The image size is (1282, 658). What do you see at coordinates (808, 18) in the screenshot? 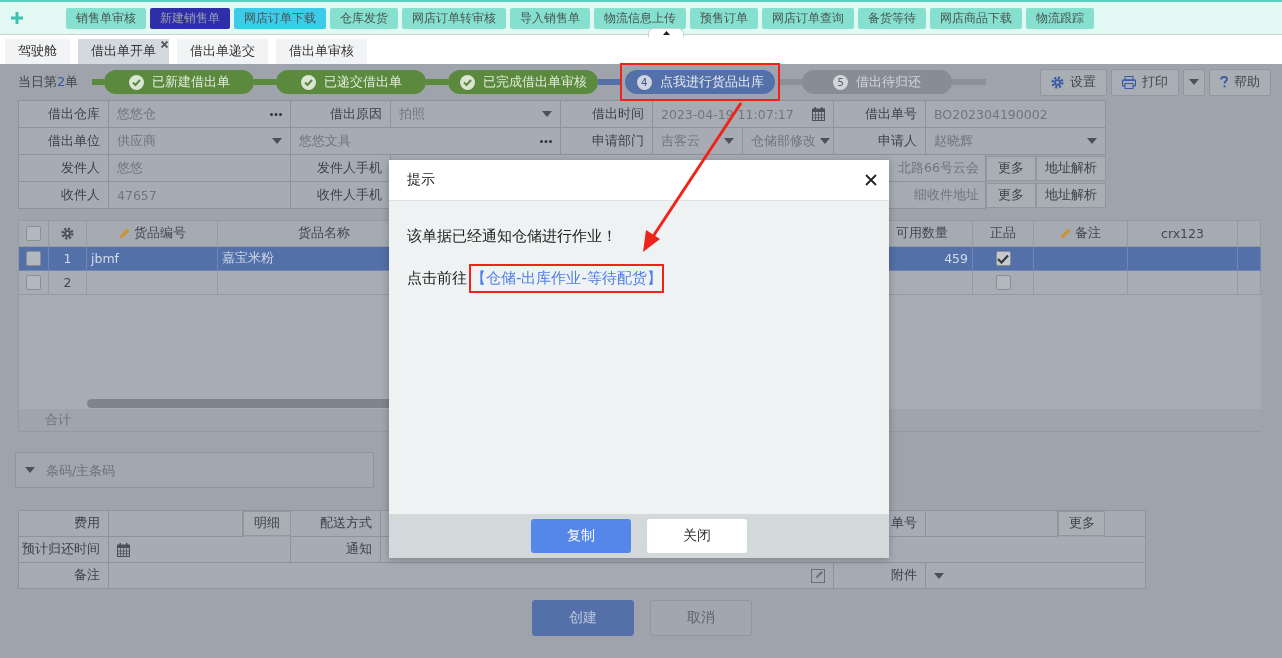
I see `nav-button: 网店订单查询` at bounding box center [808, 18].